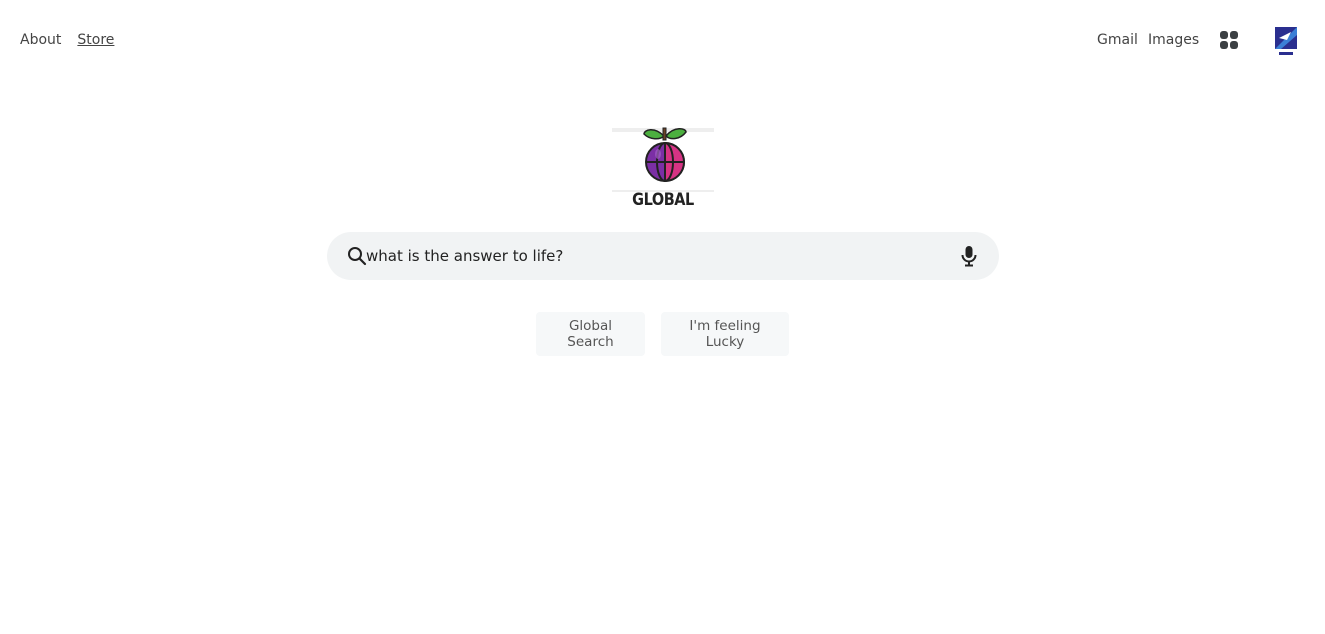 This screenshot has width=1325, height=634. What do you see at coordinates (357, 256) in the screenshot?
I see `search-icon` at bounding box center [357, 256].